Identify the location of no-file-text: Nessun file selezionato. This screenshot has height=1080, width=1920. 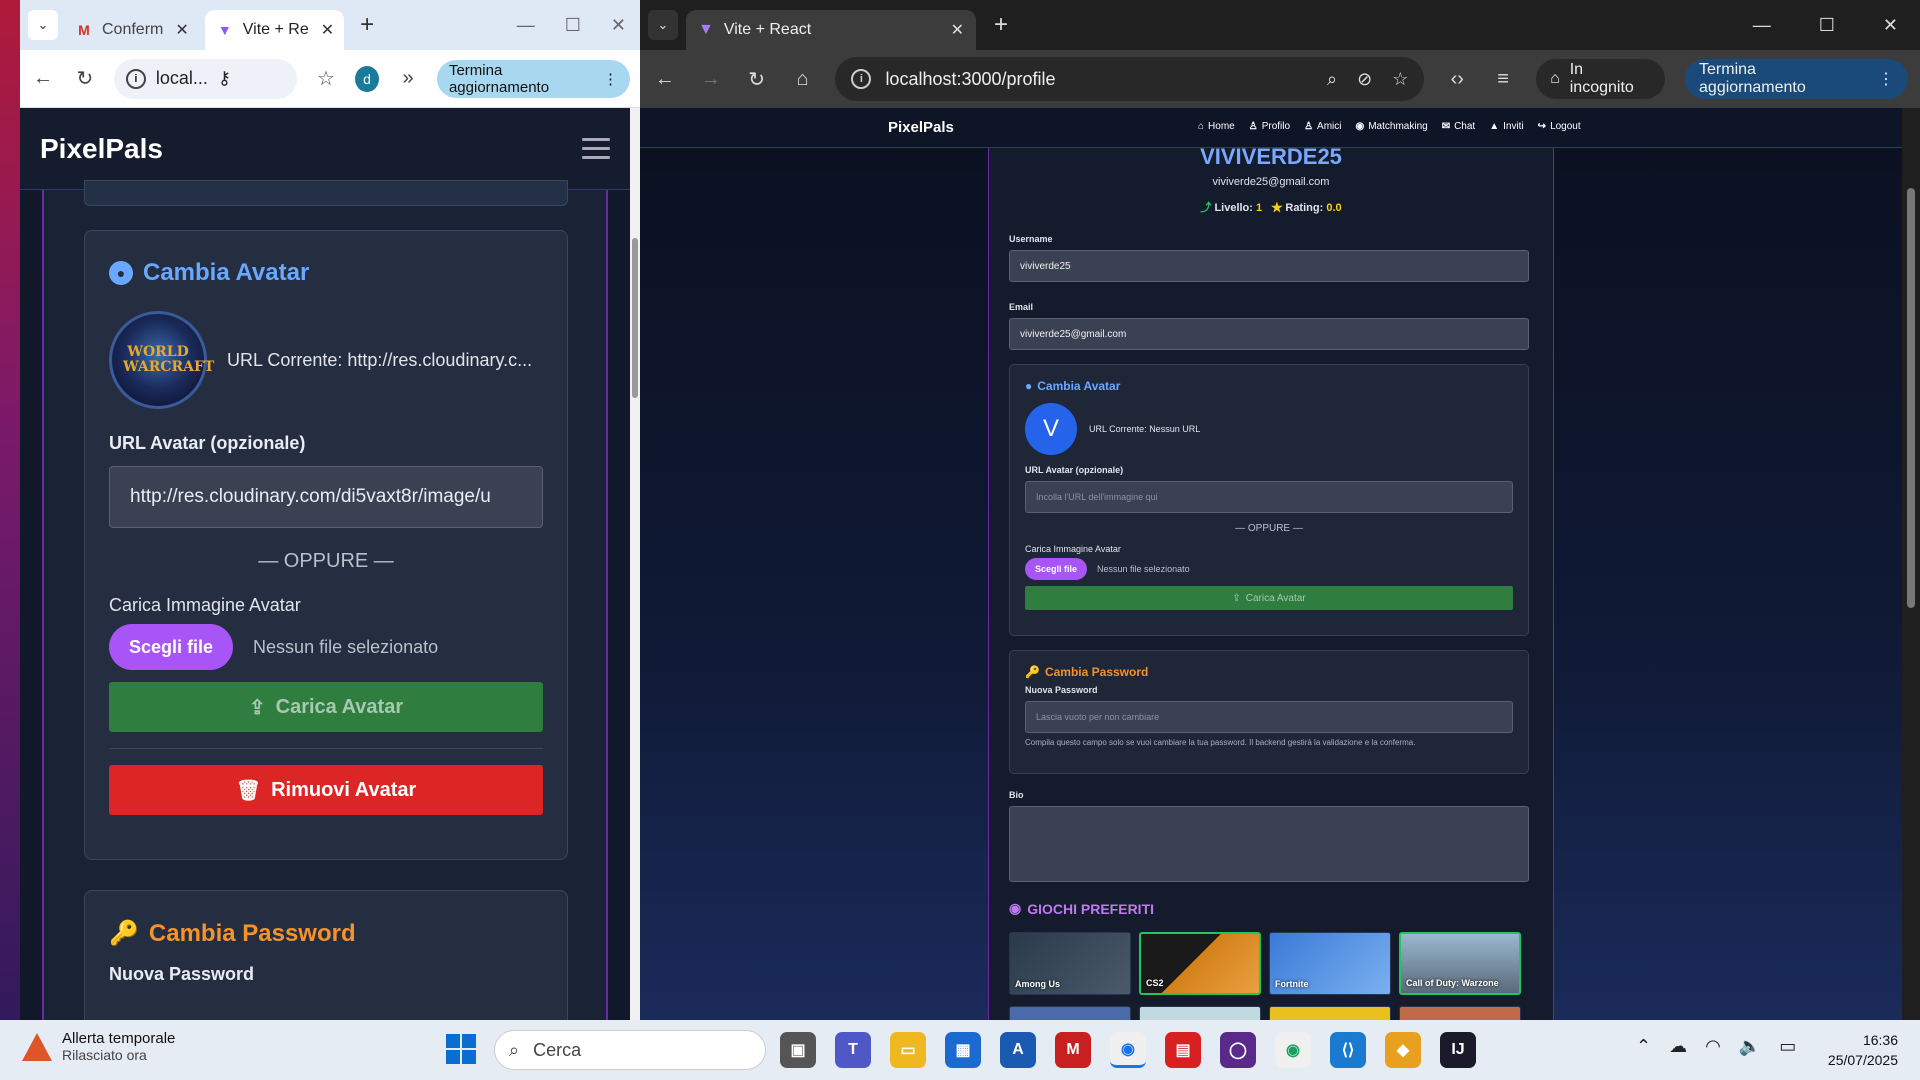
(1143, 569).